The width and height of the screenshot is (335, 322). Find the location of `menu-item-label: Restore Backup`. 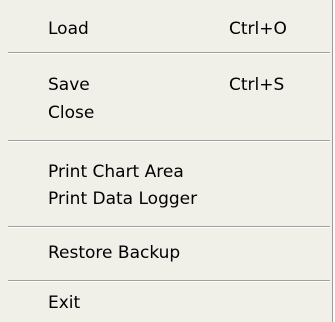

menu-item-label: Restore Backup is located at coordinates (114, 253).